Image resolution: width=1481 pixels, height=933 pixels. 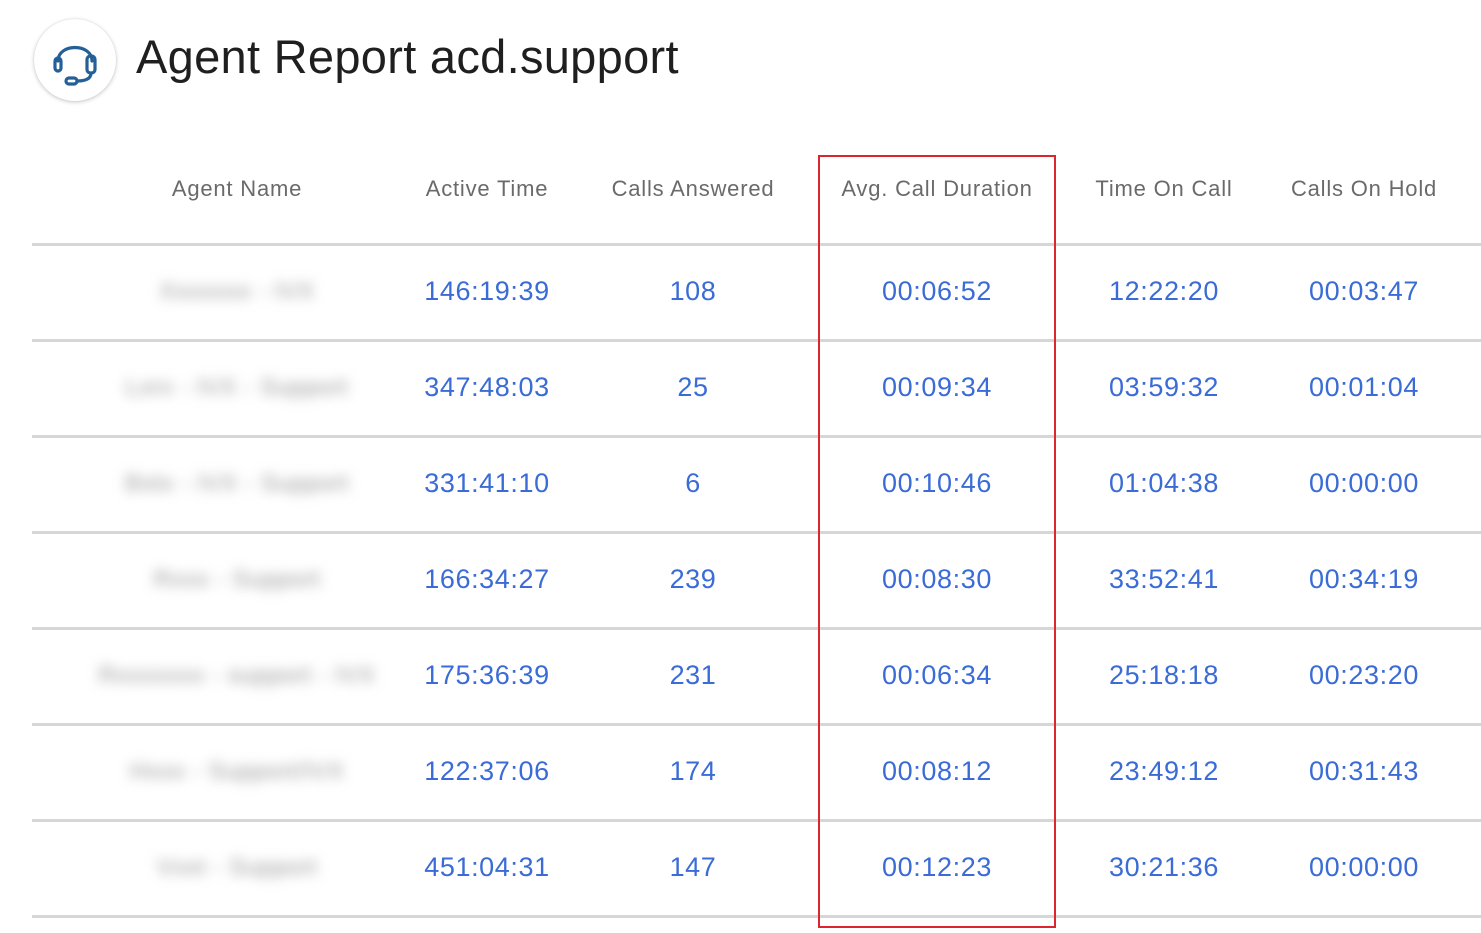 What do you see at coordinates (237, 483) in the screenshot?
I see `agent-name-cell: Bxtx - IVX - Support` at bounding box center [237, 483].